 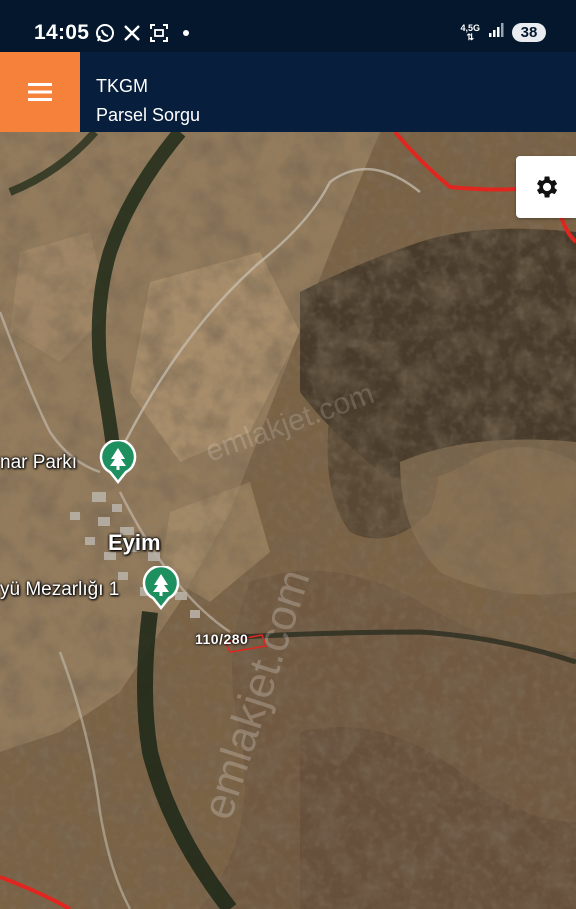 I want to click on signal-icon, so click(x=496, y=32).